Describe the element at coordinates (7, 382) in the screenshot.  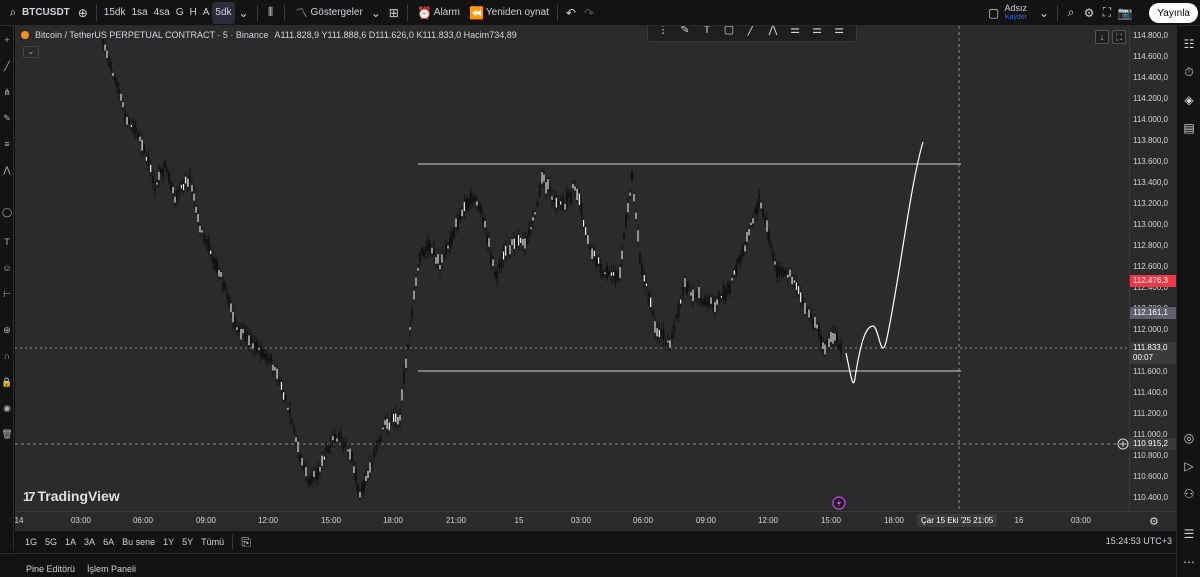
I see `lock-icon: 🔒` at that location.